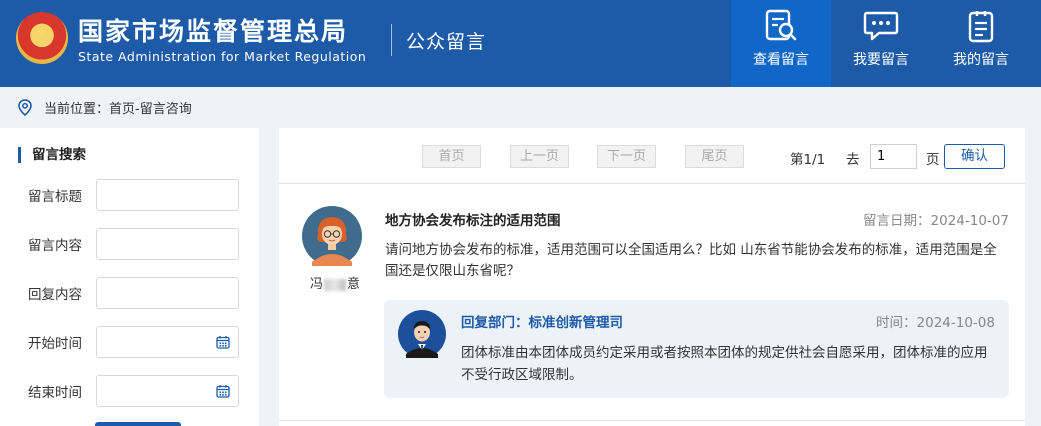 The image size is (1041, 426). I want to click on nav-label: 查看留言, so click(781, 60).